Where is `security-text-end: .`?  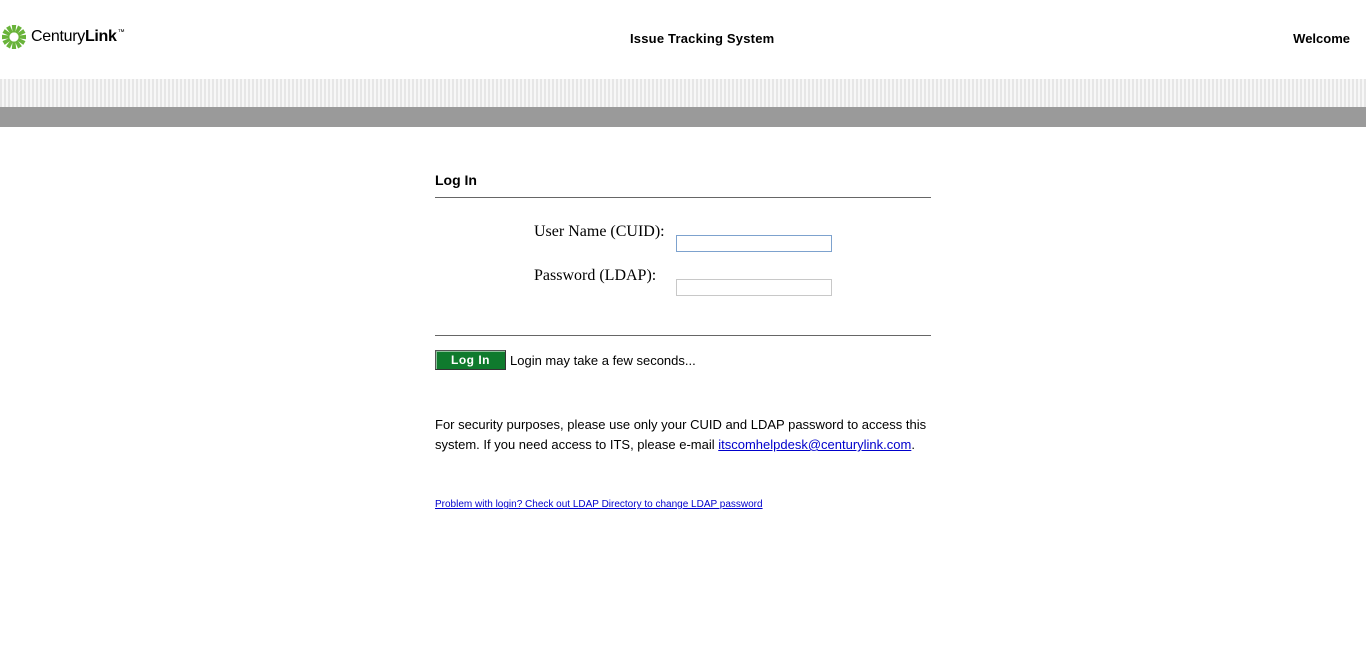 security-text-end: . is located at coordinates (913, 444).